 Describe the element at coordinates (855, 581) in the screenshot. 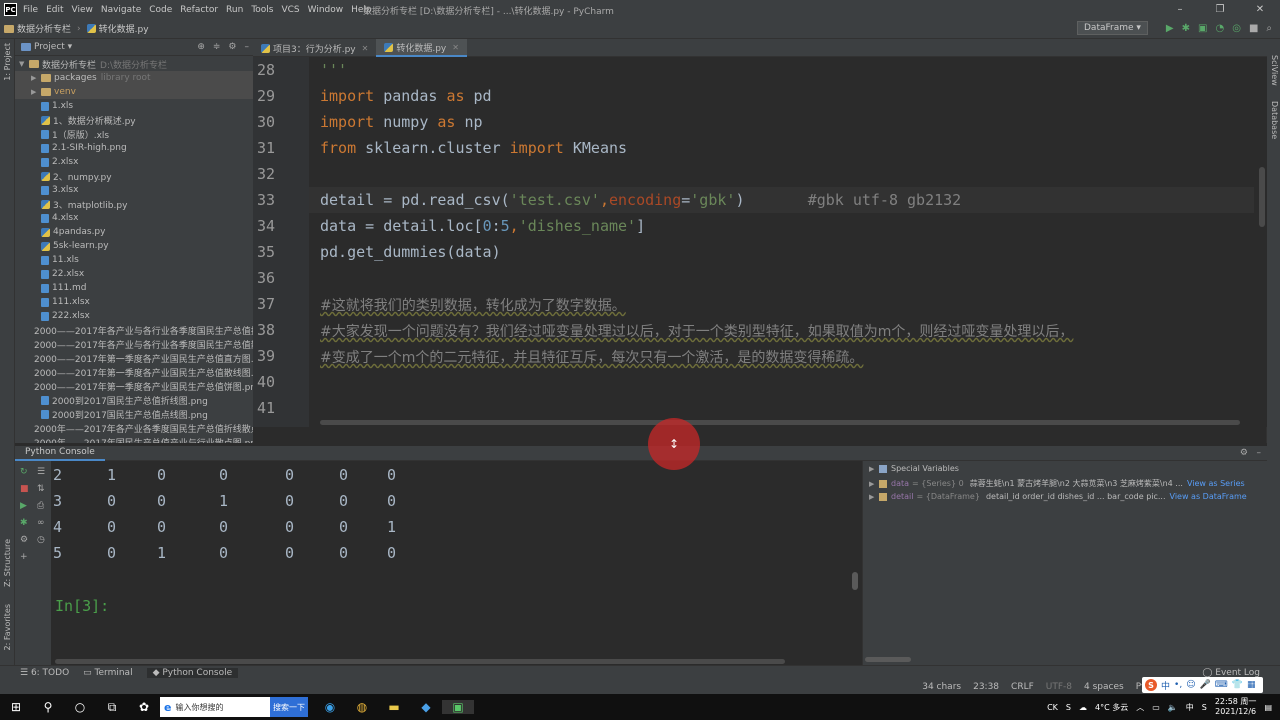

I see `console-vertical-scrollbar` at that location.